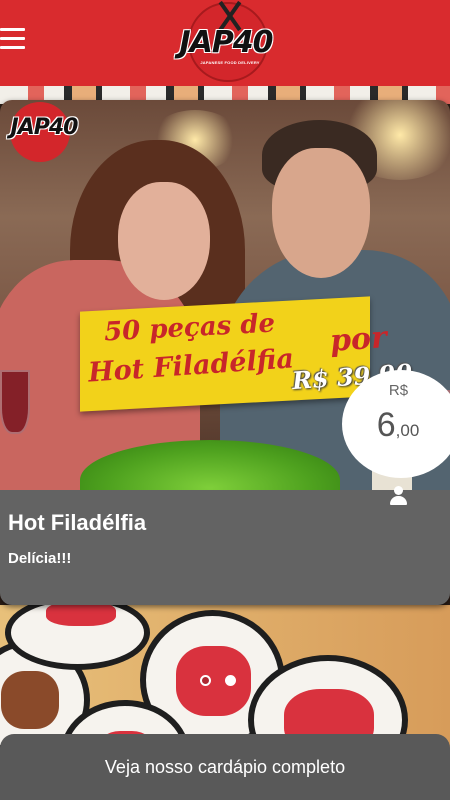  I want to click on logo-text: JAP40, so click(226, 42).